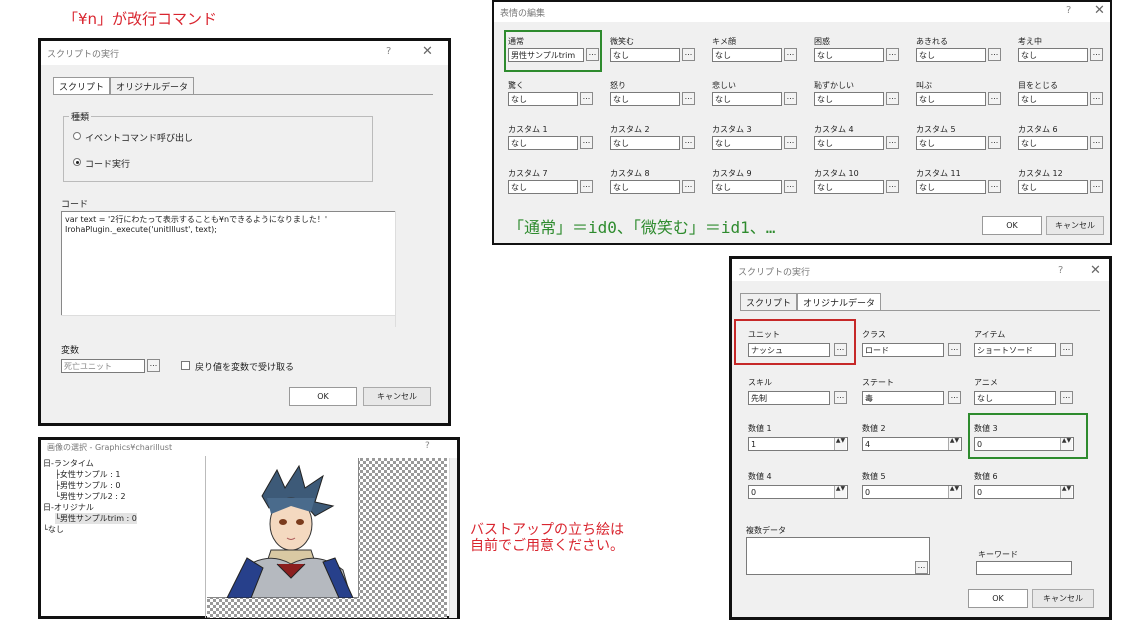  What do you see at coordinates (903, 398) in the screenshot?
I see `data-field: 毒` at bounding box center [903, 398].